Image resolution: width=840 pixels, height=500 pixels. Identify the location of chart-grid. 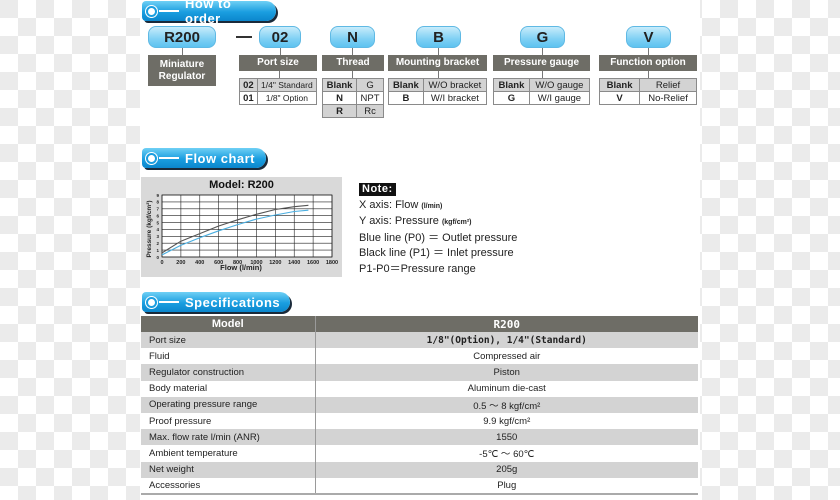
(247, 226).